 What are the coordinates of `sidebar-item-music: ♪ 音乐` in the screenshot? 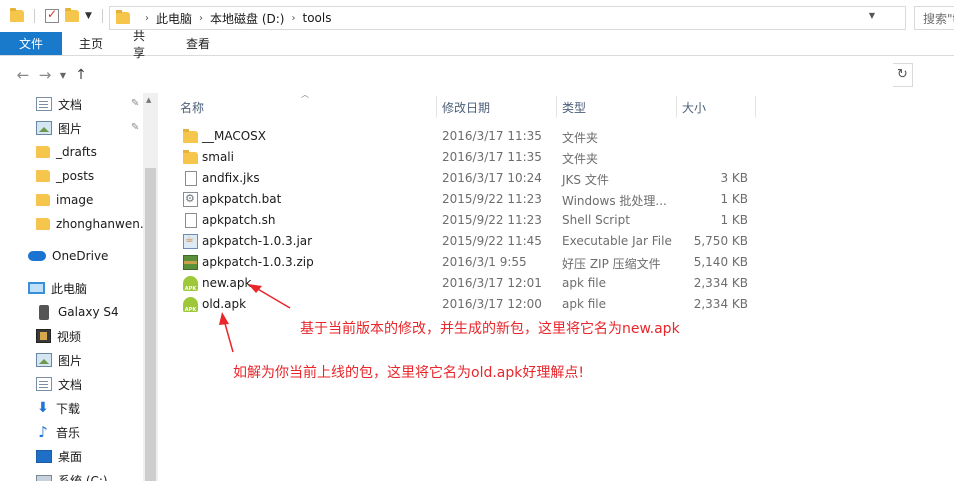 It's located at (58, 432).